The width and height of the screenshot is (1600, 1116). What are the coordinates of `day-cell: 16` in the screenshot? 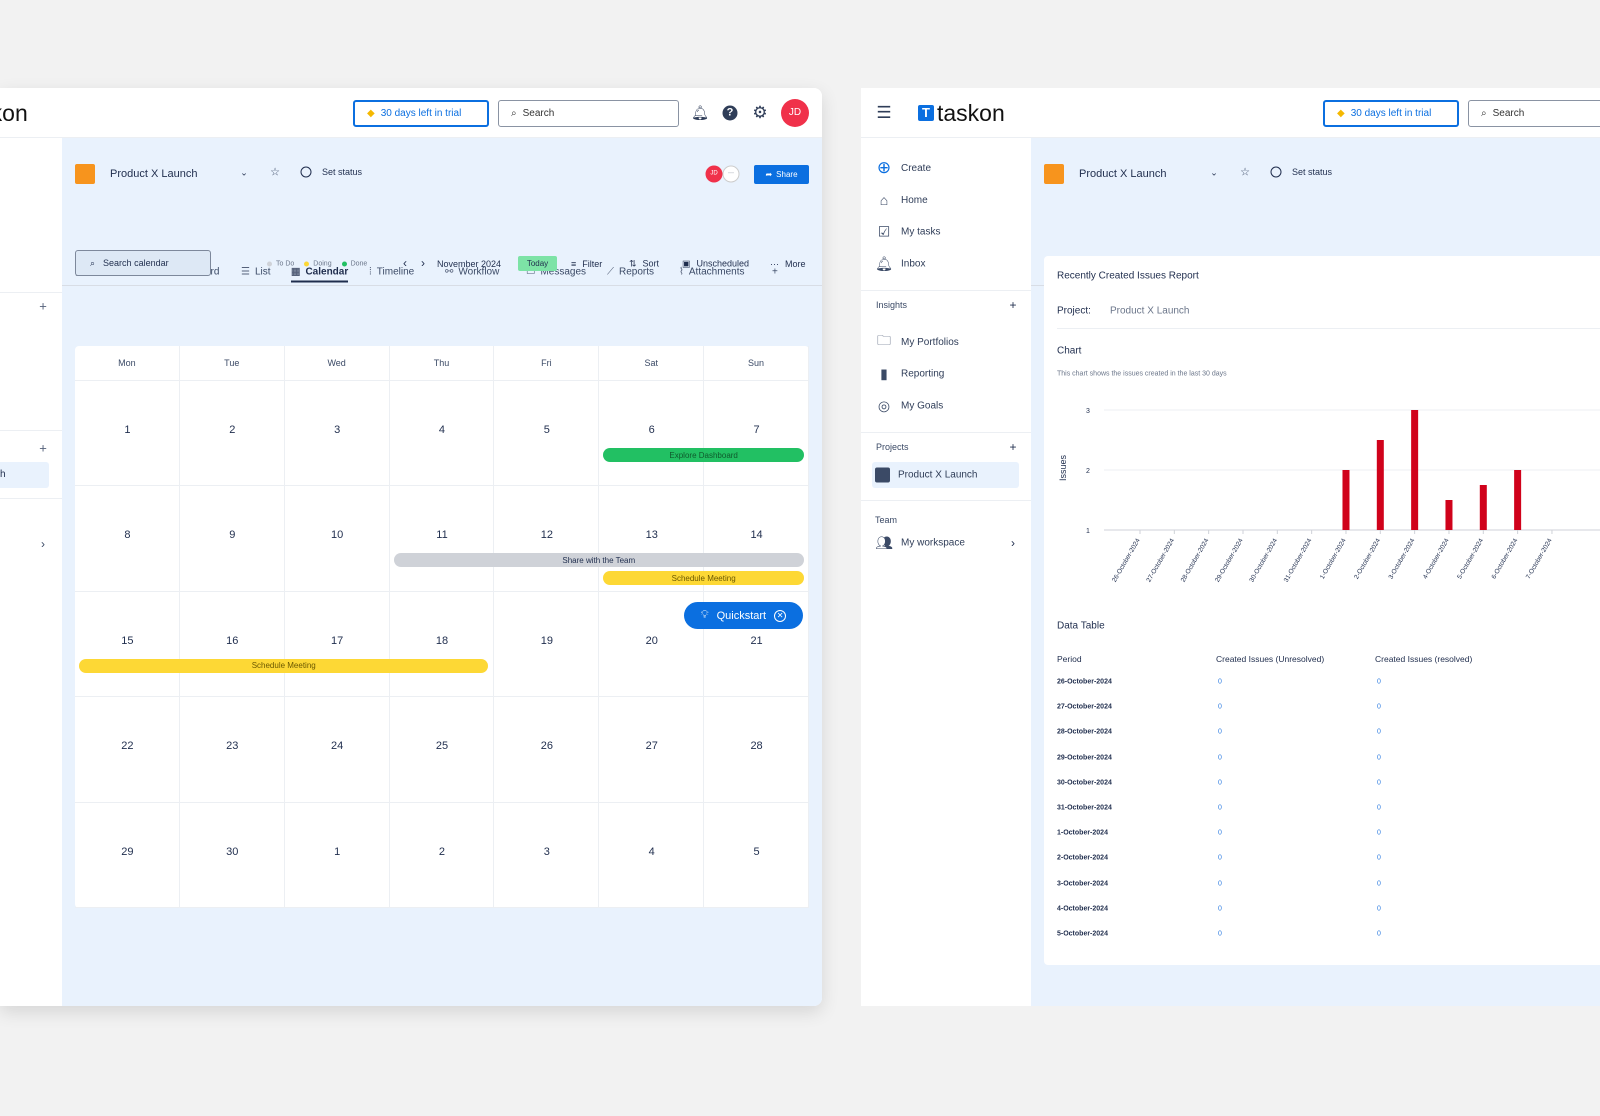 It's located at (232, 644).